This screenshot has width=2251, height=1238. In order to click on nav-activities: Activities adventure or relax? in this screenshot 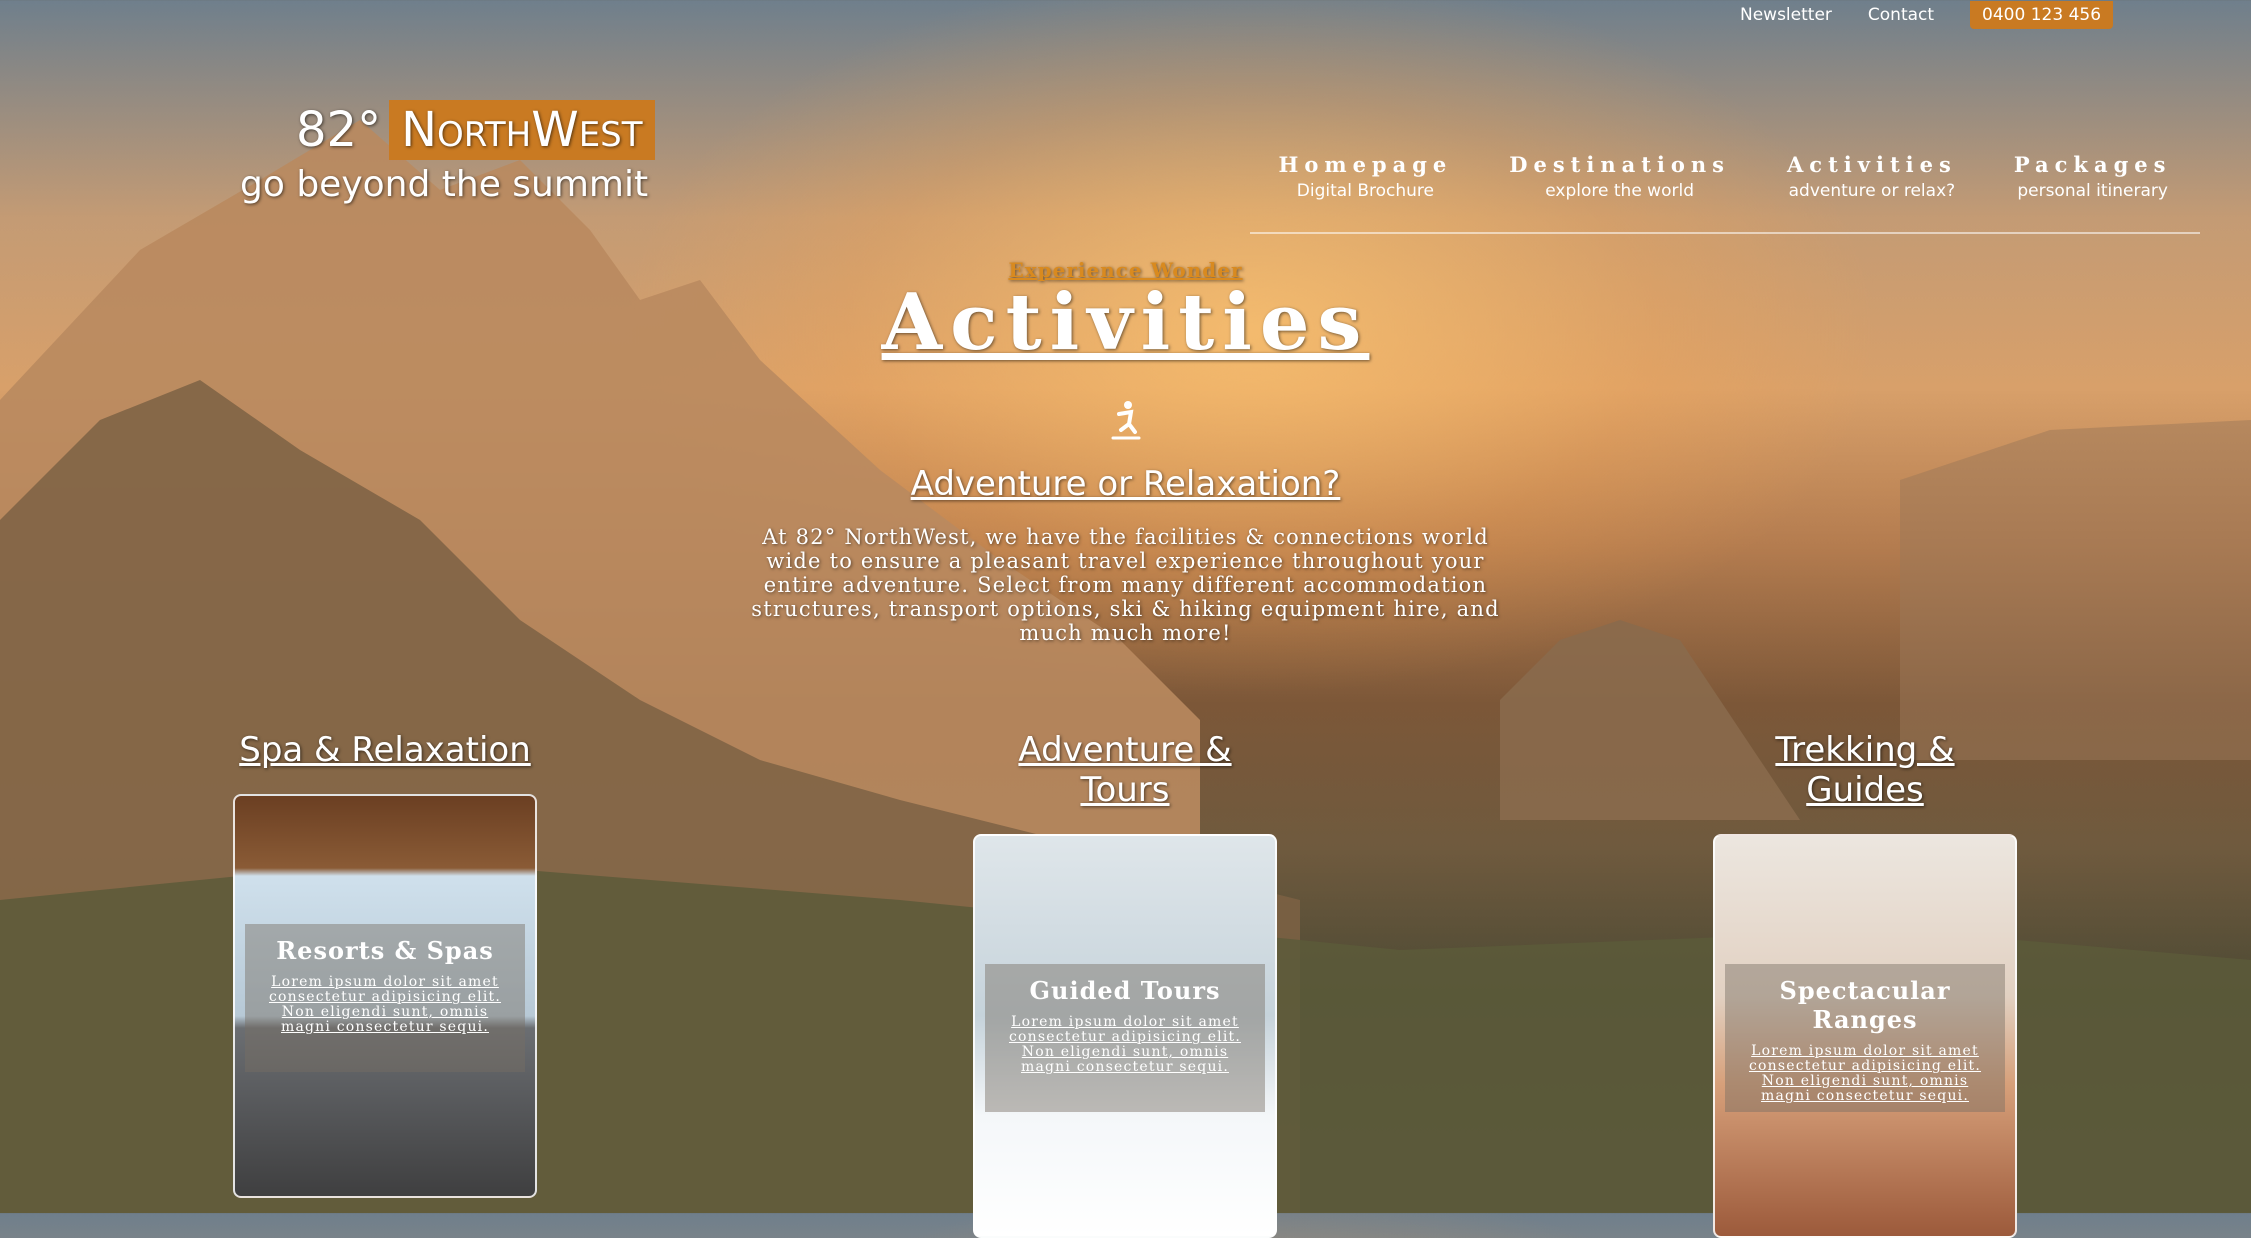, I will do `click(1872, 192)`.